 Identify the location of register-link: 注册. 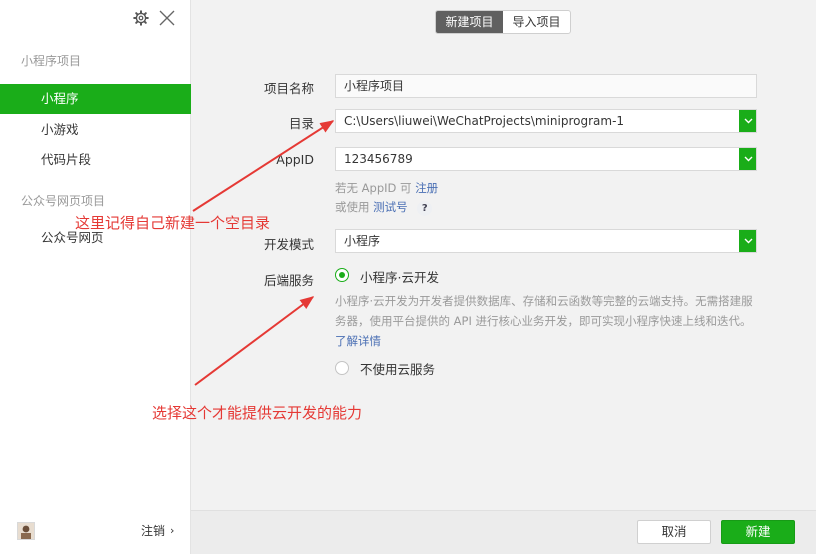
(426, 188).